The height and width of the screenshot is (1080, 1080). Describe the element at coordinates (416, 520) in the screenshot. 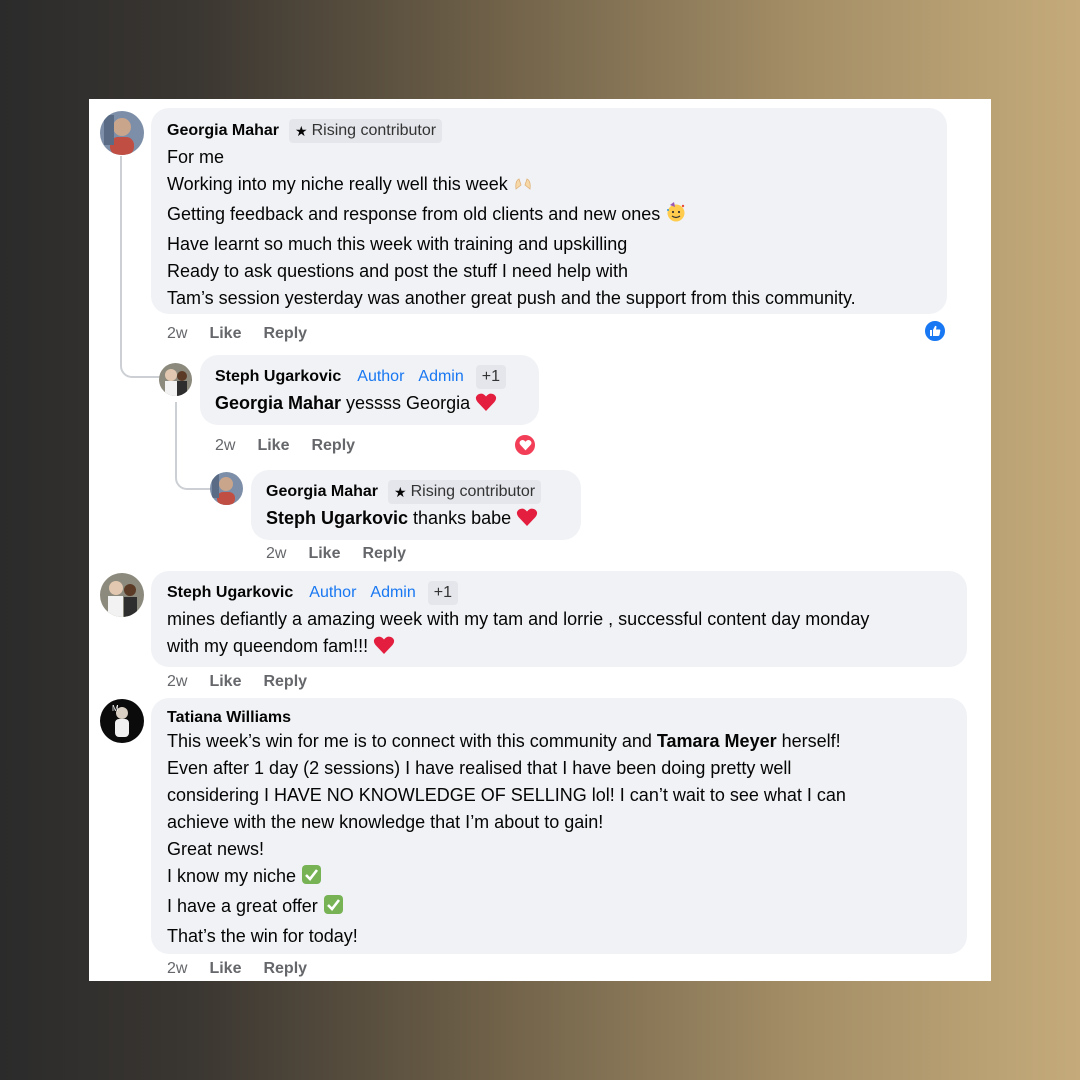

I see `comment-text: Steph Ugarkovic thanks babe` at that location.